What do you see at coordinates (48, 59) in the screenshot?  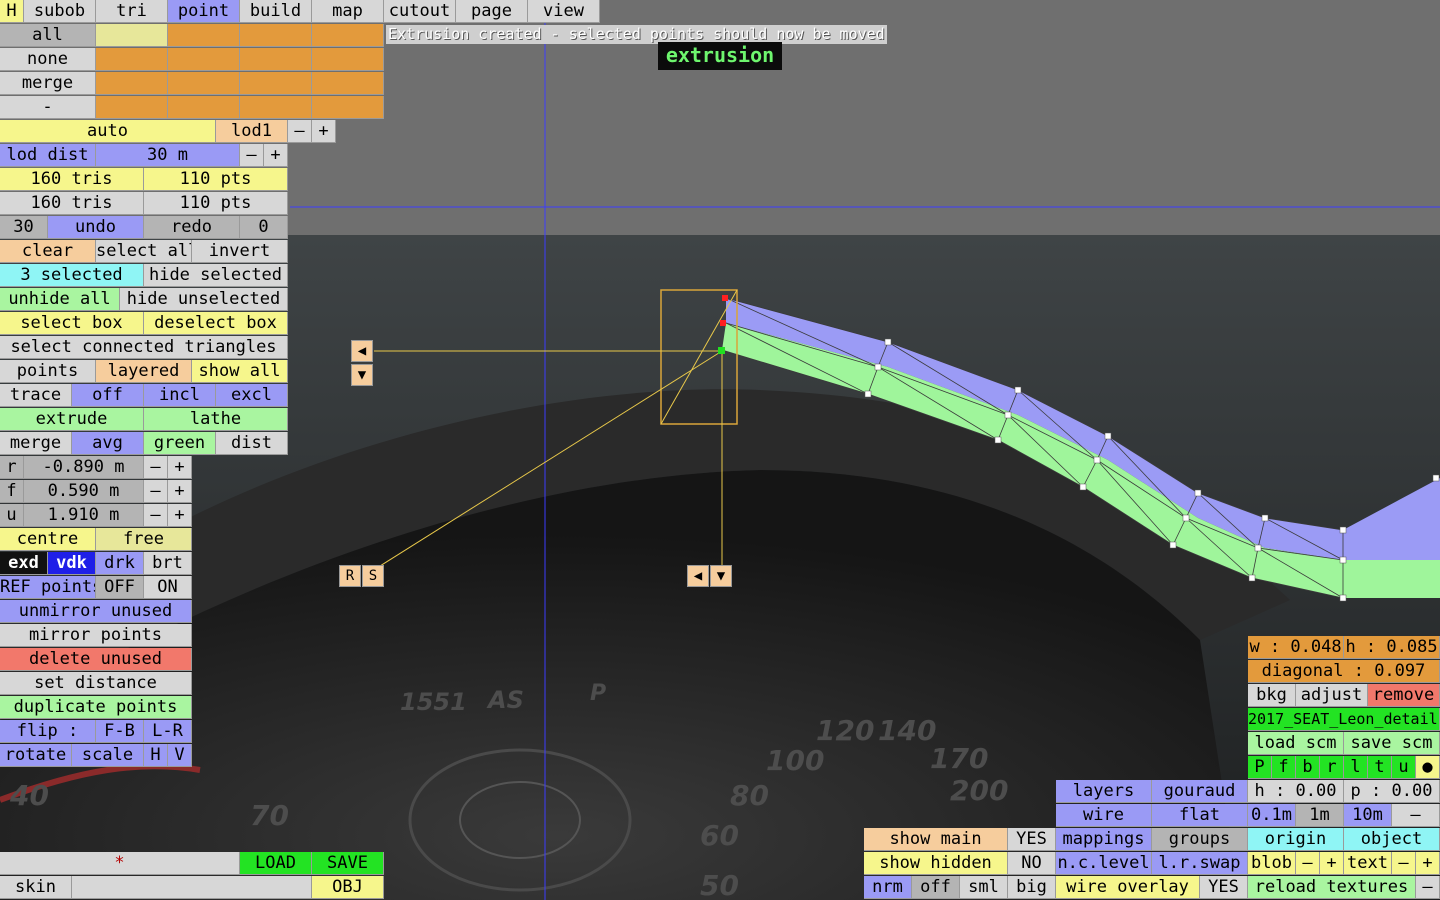 I see `select-none-row: none` at bounding box center [48, 59].